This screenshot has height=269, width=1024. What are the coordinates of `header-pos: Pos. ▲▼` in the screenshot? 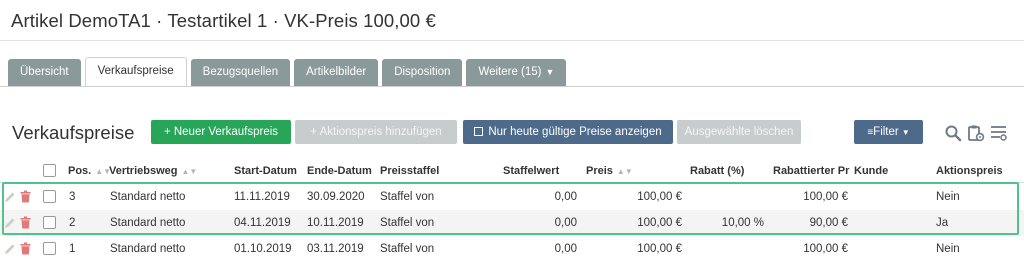 It's located at (89, 171).